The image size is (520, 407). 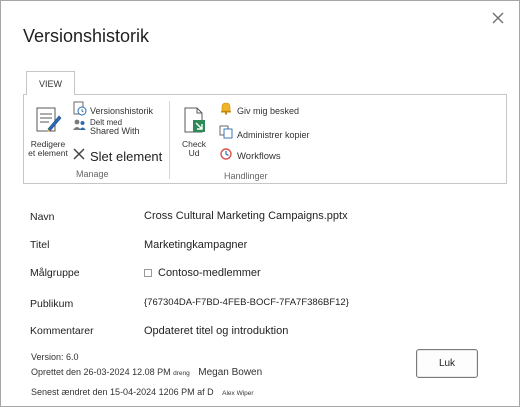 I want to click on ribbon-divider, so click(x=169, y=140).